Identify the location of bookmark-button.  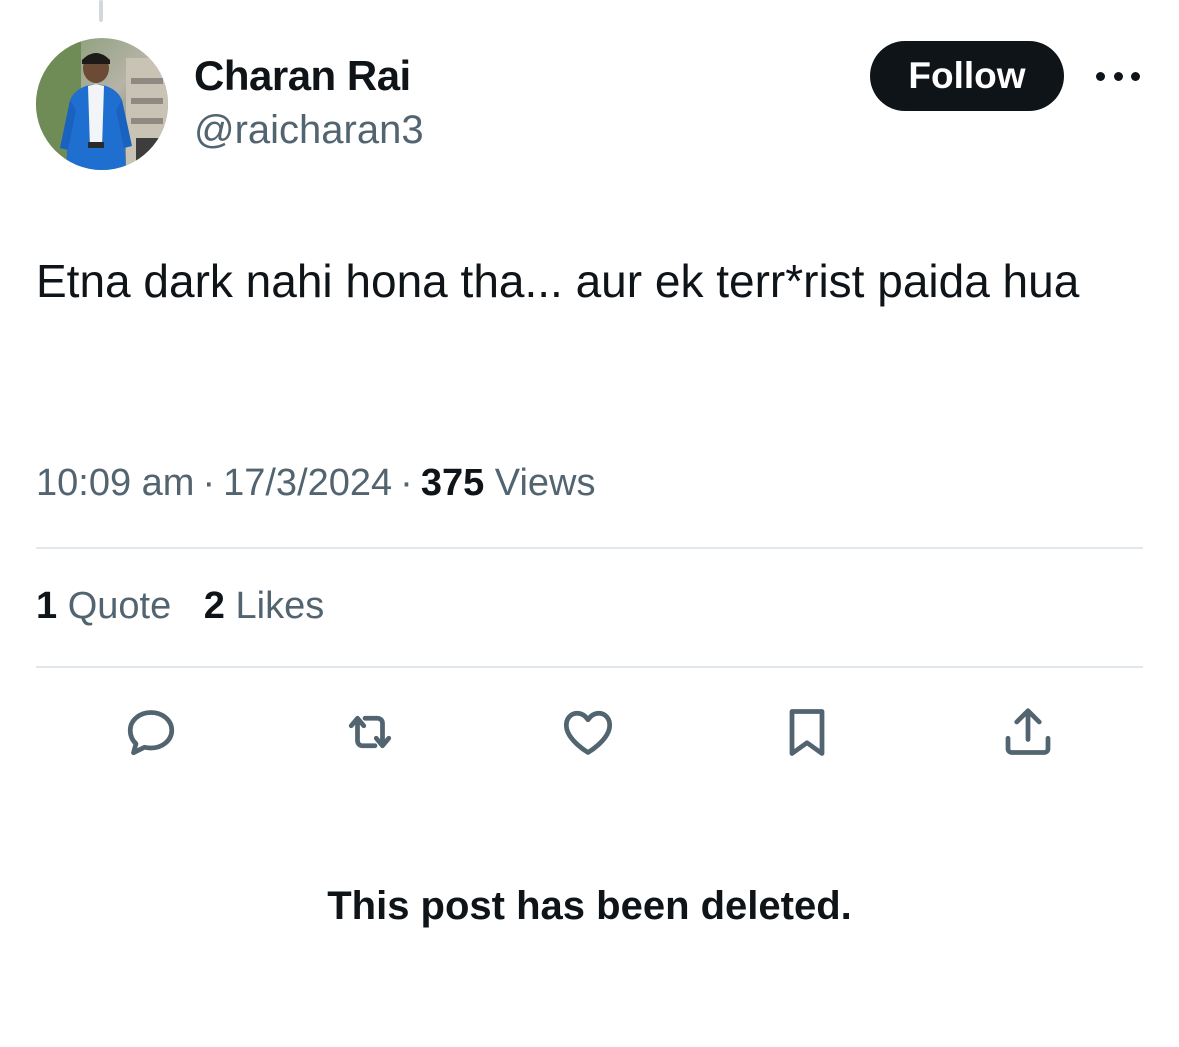
(807, 732).